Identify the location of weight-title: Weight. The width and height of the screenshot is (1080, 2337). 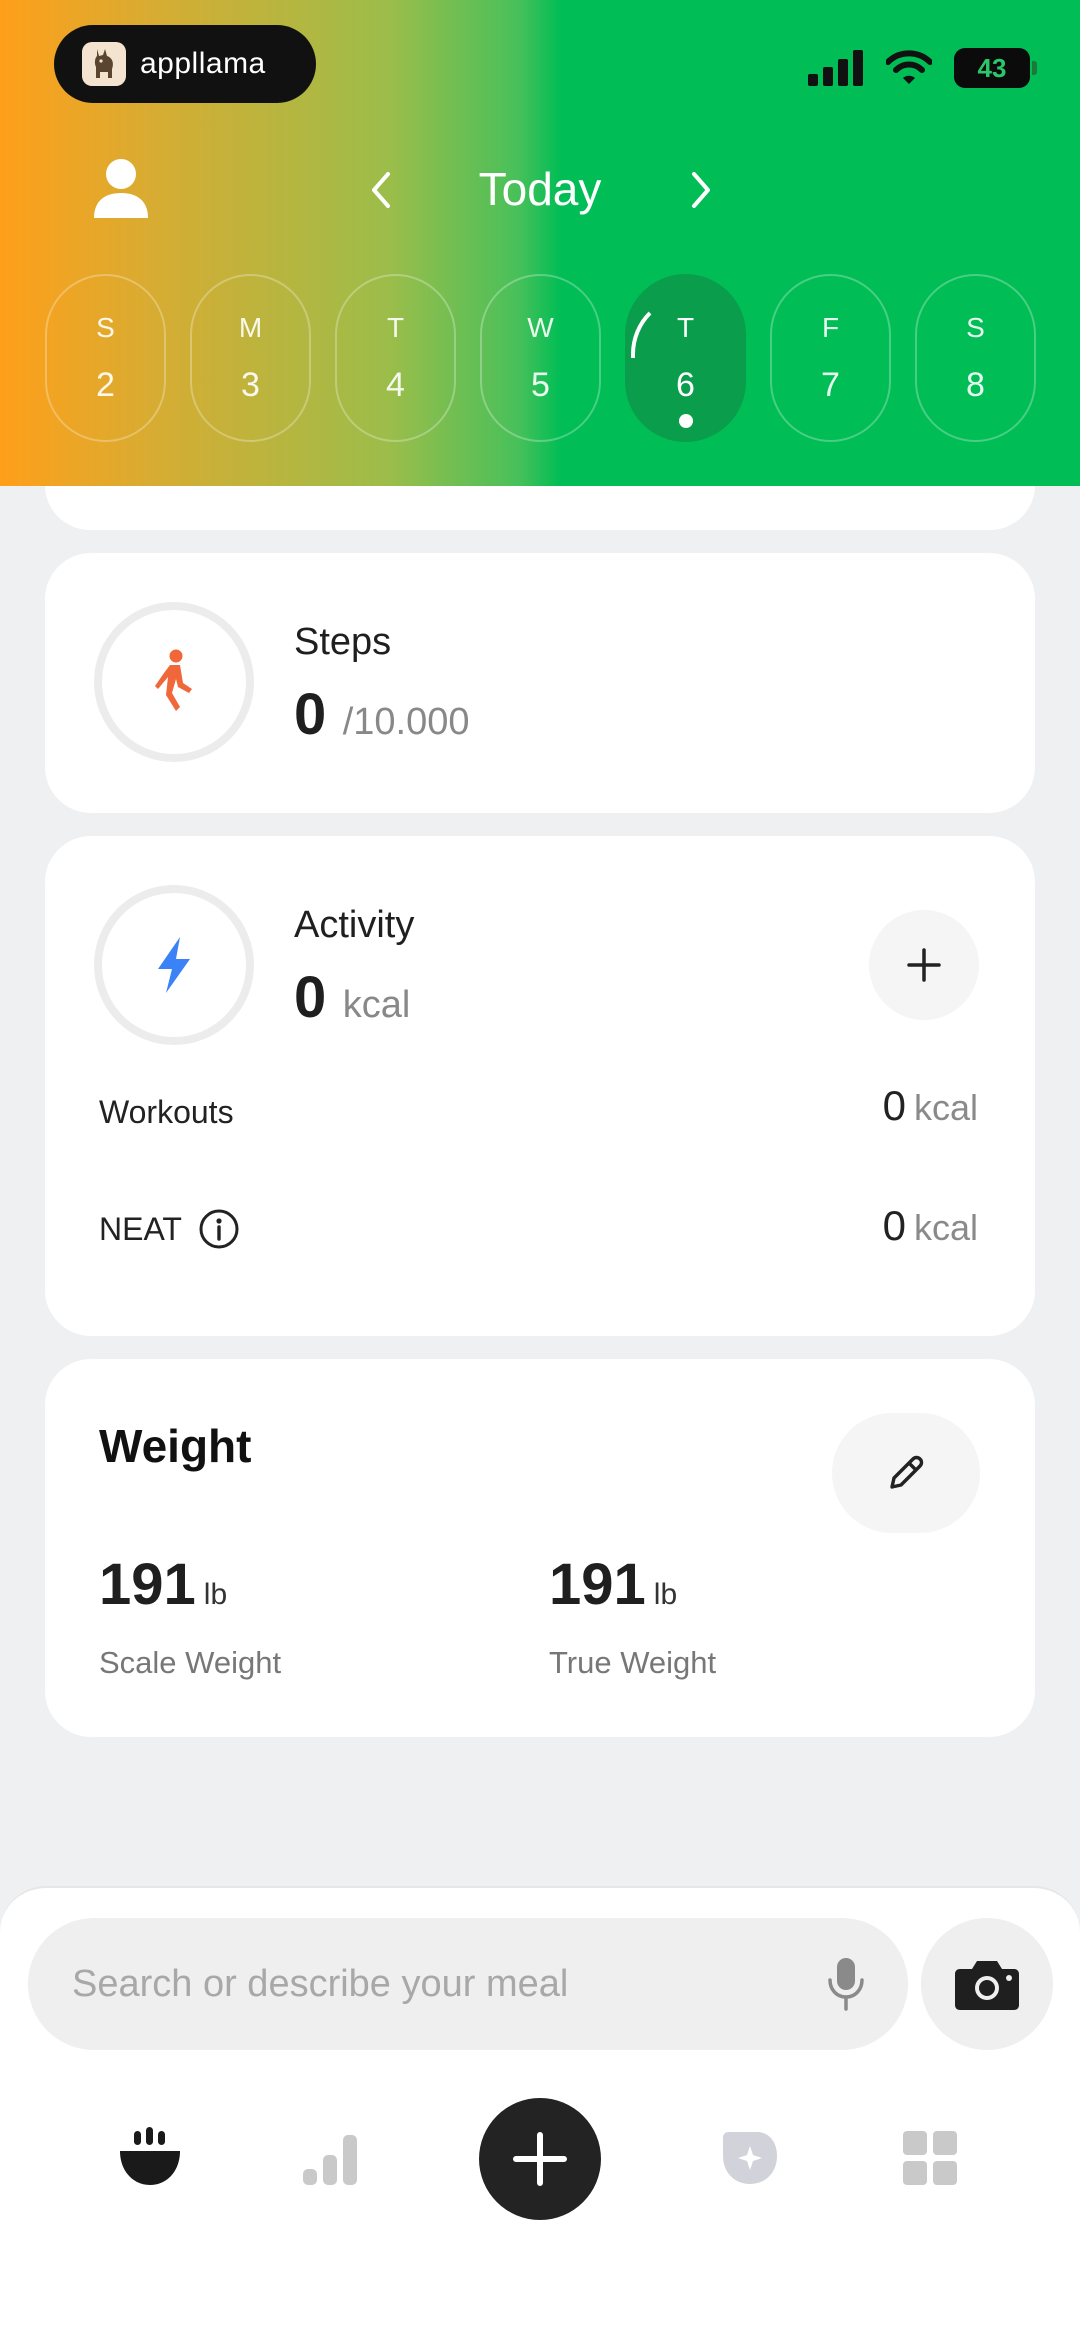
(175, 1446).